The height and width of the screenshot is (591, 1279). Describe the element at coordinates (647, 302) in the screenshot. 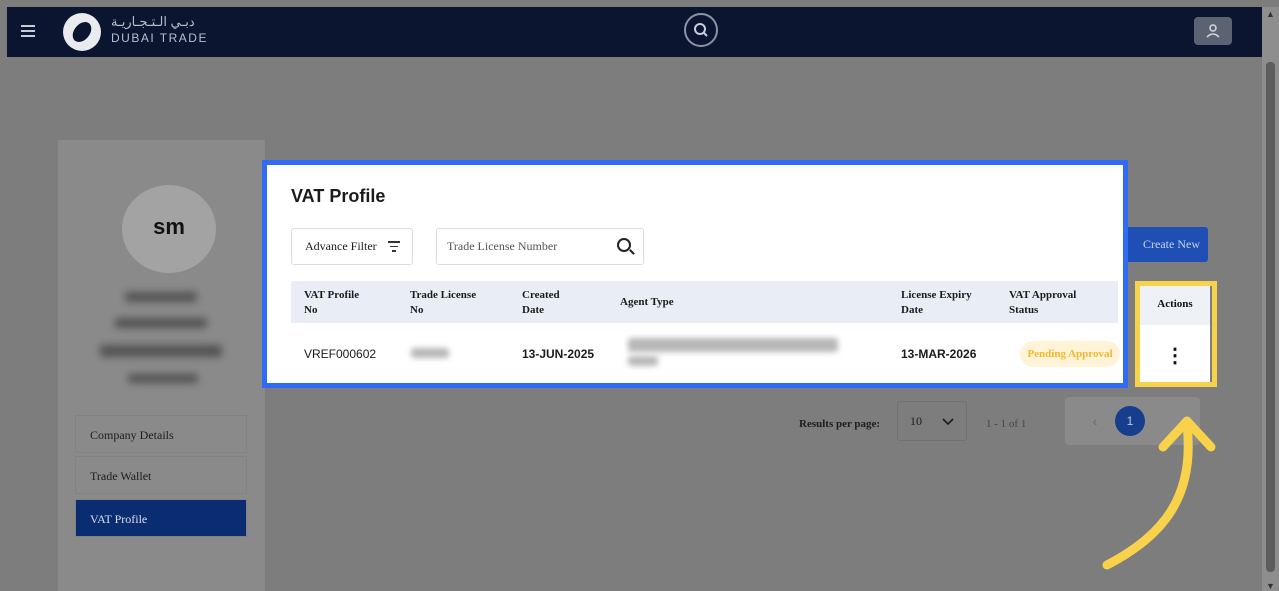

I see `column-header-agent-type: Agent Type` at that location.